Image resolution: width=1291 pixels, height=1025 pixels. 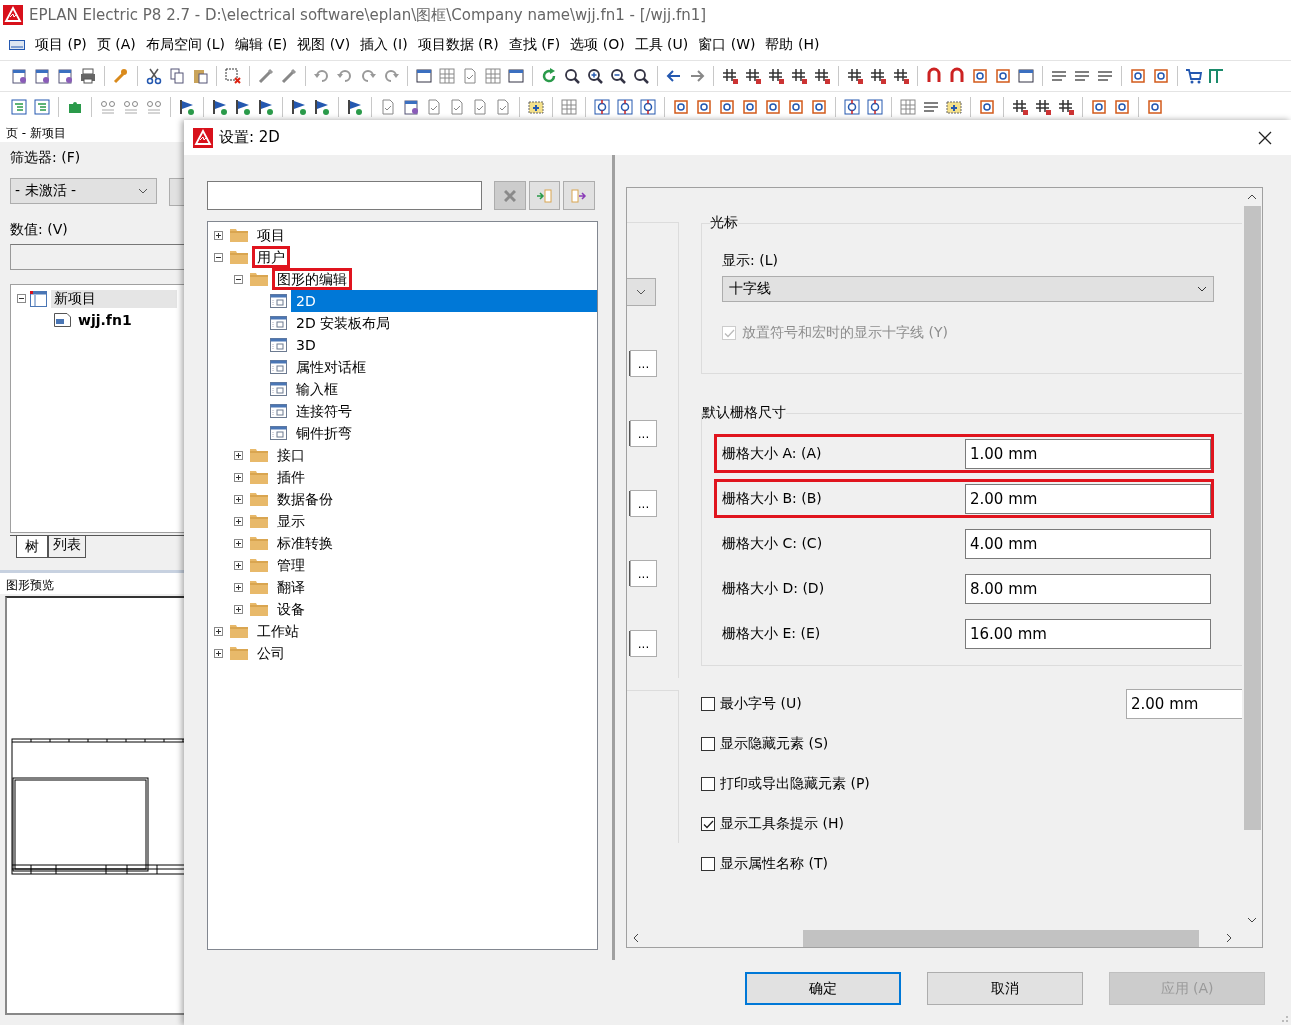 What do you see at coordinates (1087, 543) in the screenshot?
I see `grid-size-field: 4.00 mm` at bounding box center [1087, 543].